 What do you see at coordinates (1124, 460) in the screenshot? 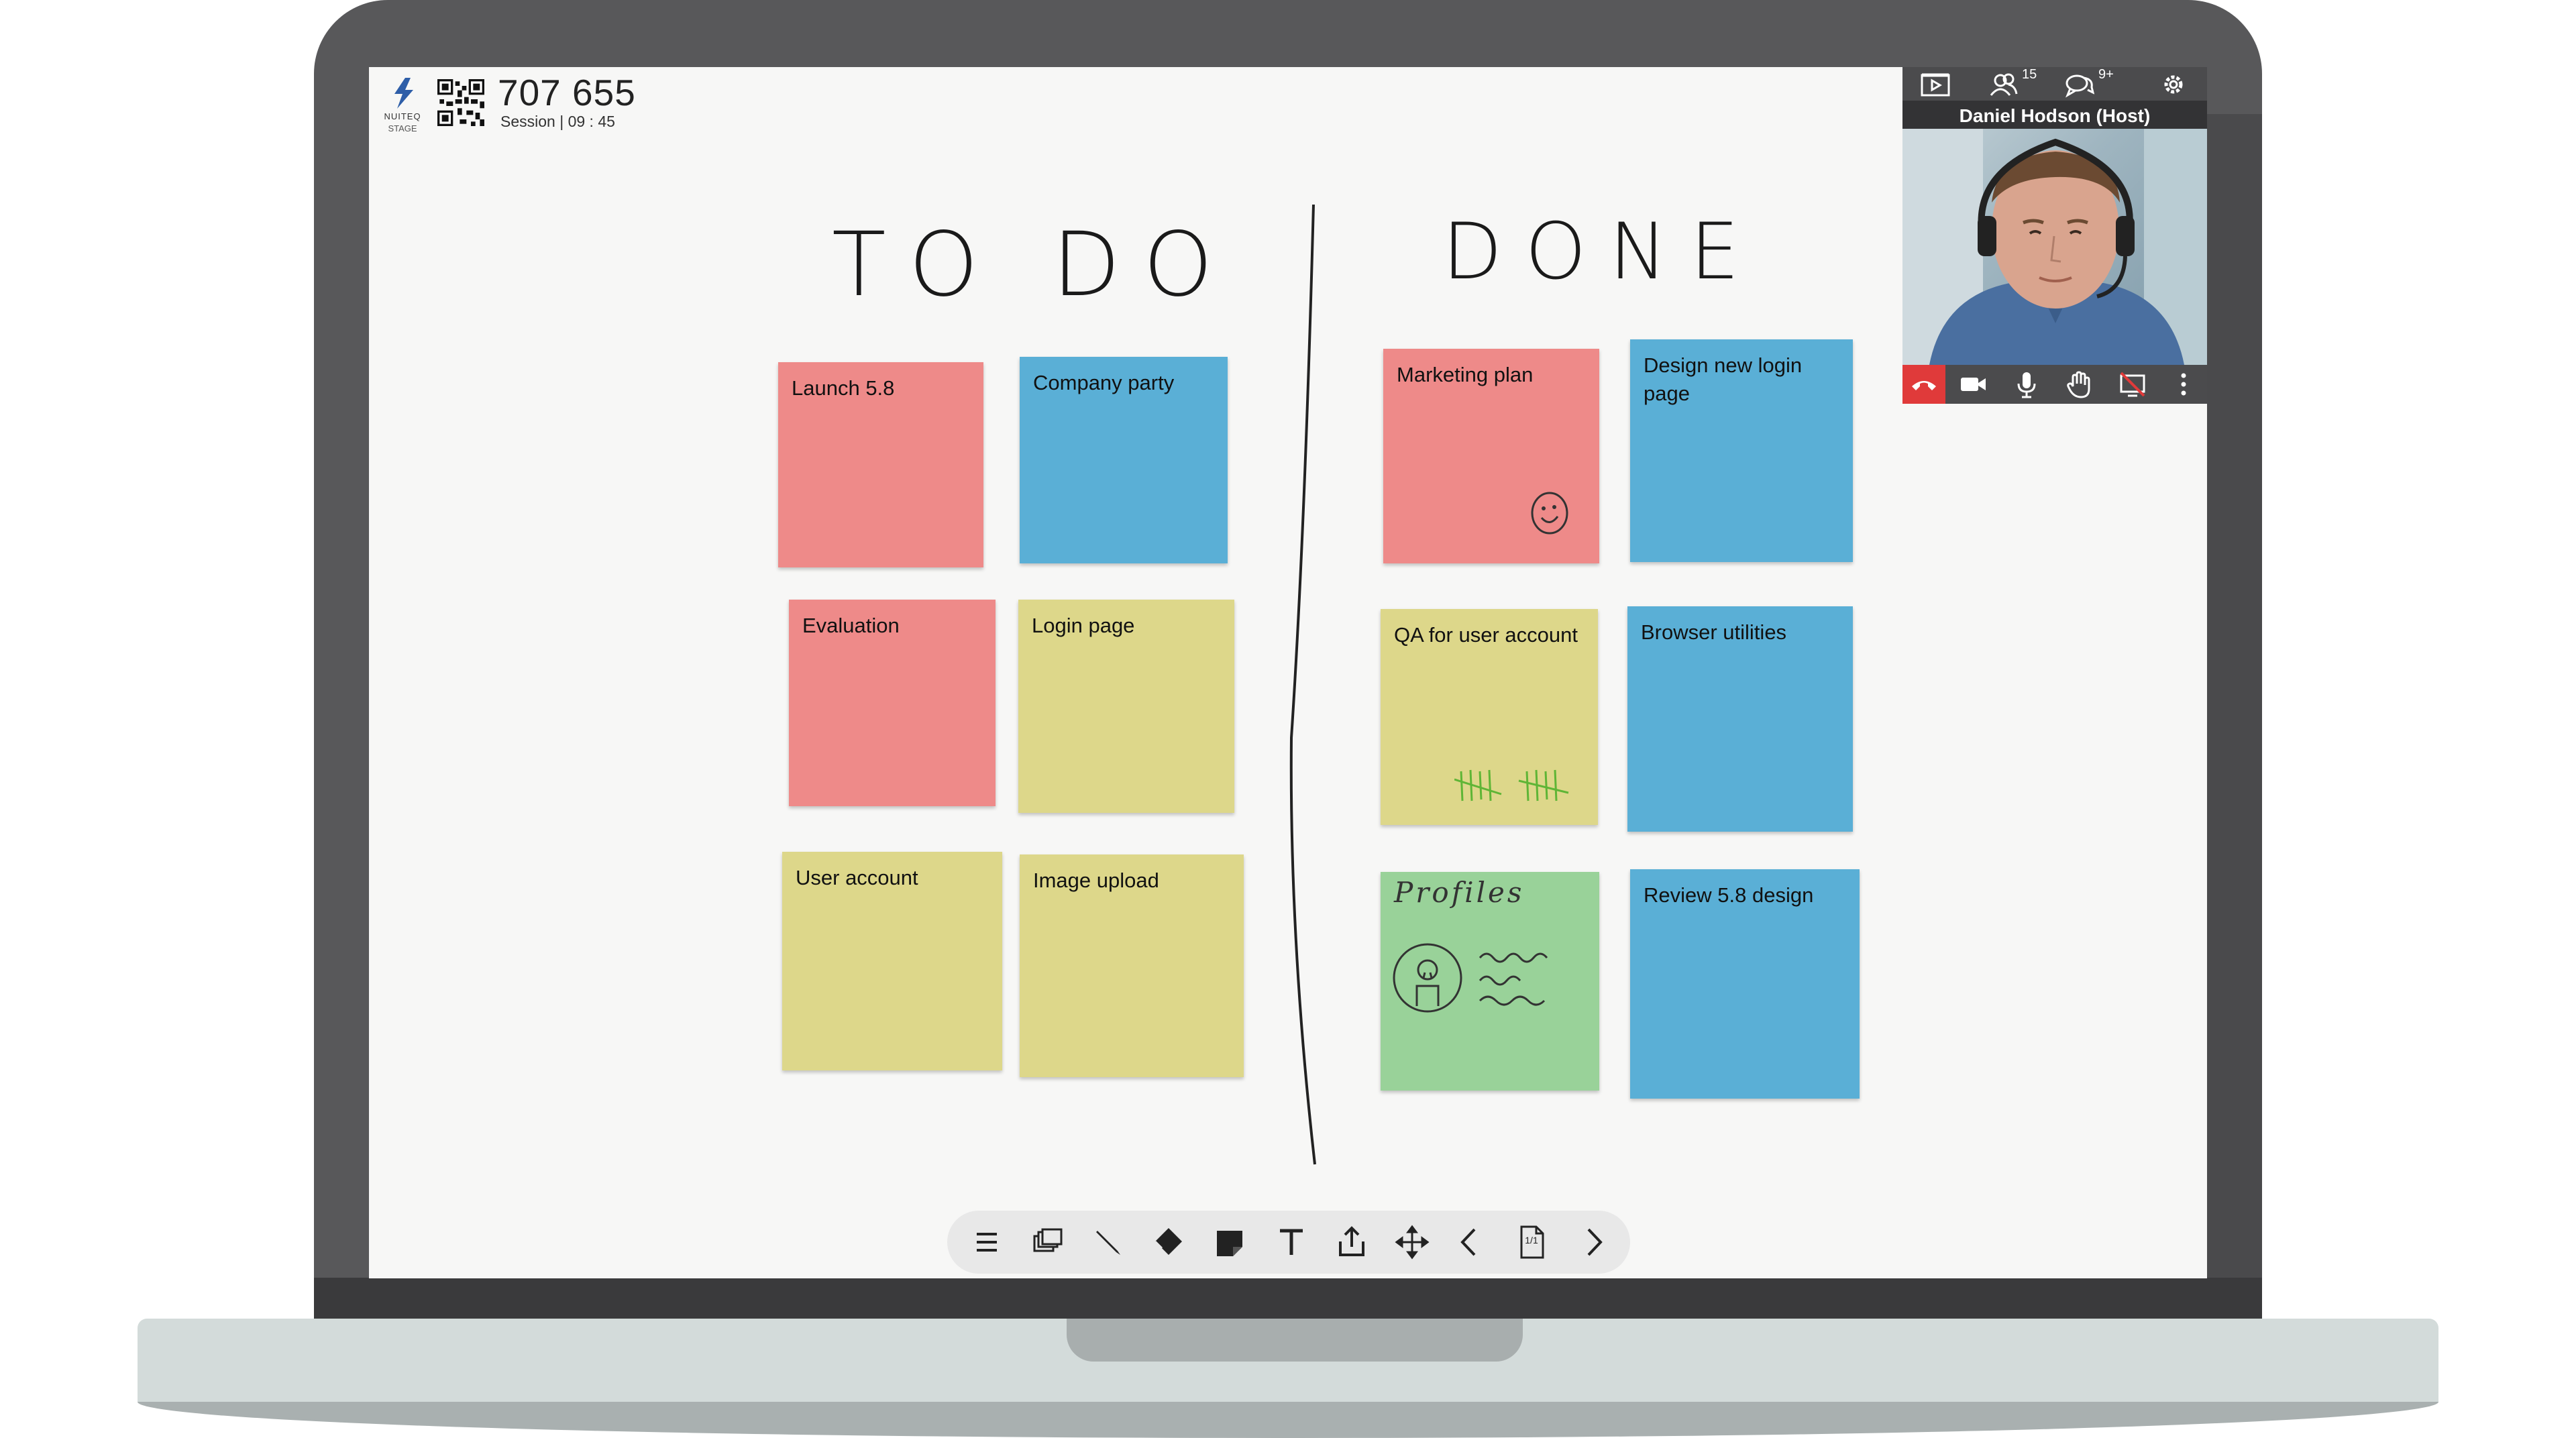
I see `sticky-note-company-party: Company party` at bounding box center [1124, 460].